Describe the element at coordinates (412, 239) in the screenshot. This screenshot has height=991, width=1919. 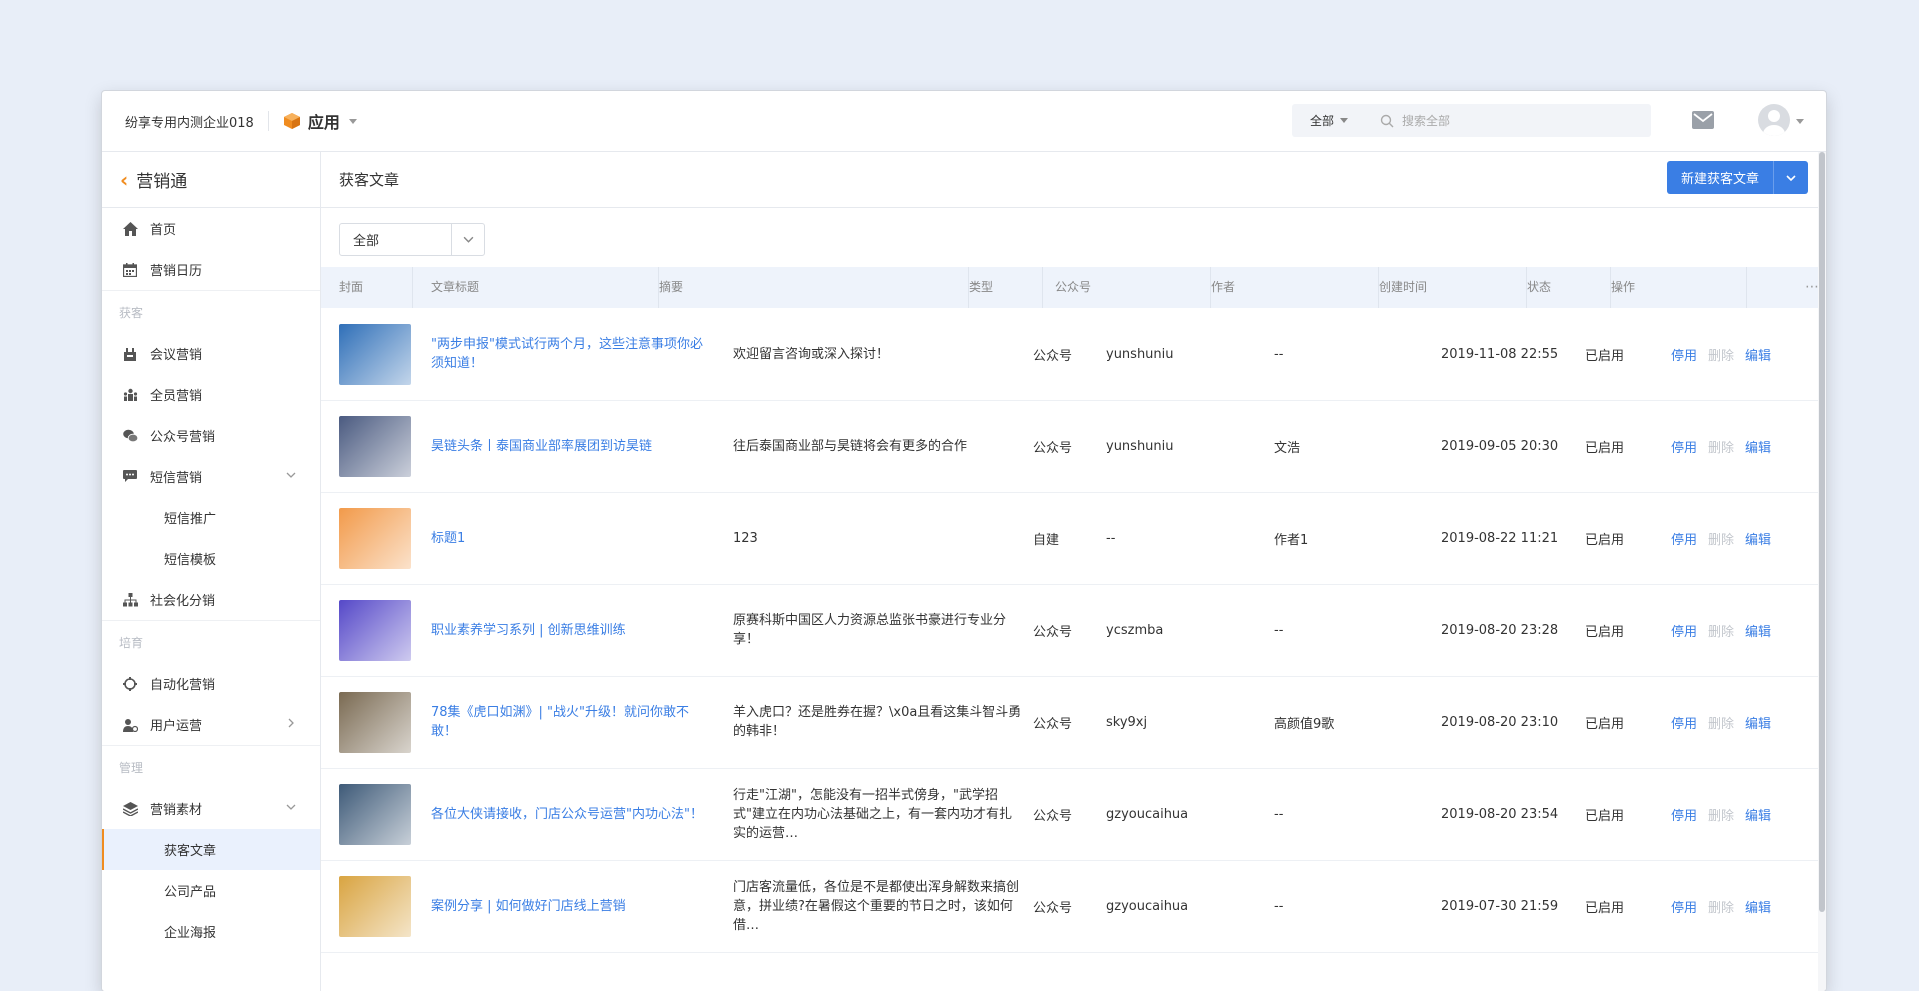
I see `status-filter-select: 全部` at that location.